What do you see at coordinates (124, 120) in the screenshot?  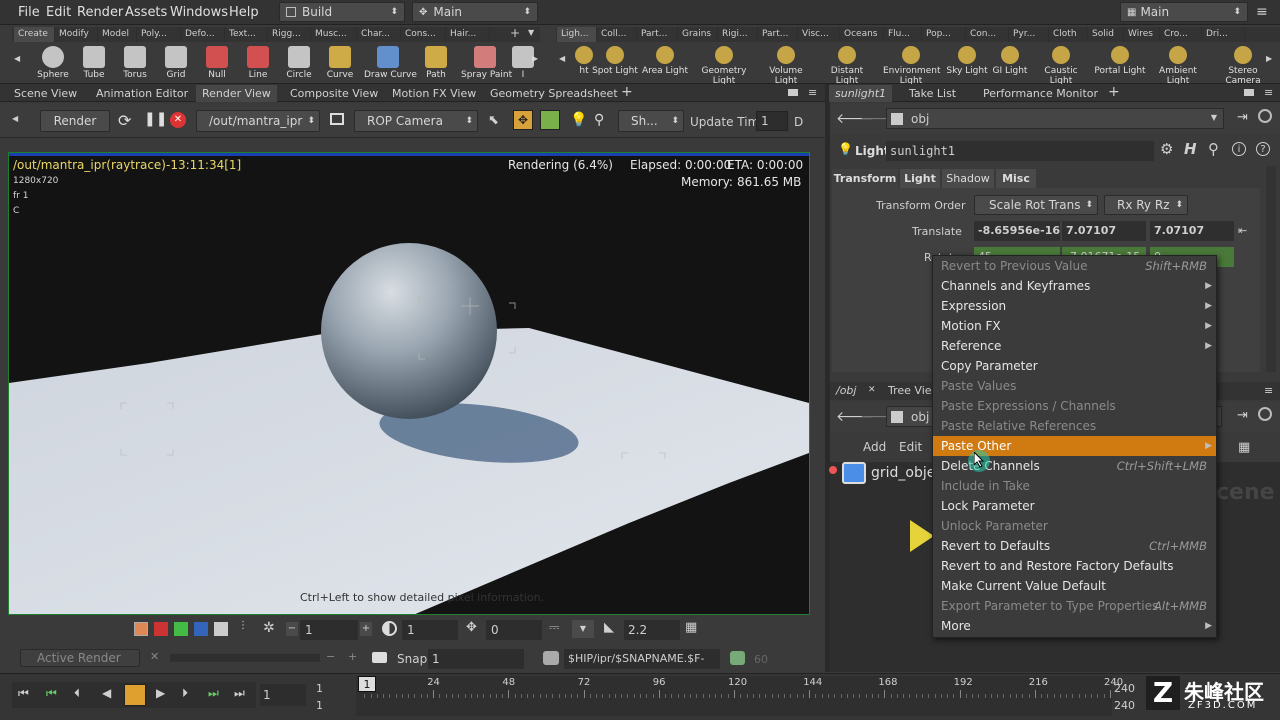 I see `refresh-icon: ⟳` at bounding box center [124, 120].